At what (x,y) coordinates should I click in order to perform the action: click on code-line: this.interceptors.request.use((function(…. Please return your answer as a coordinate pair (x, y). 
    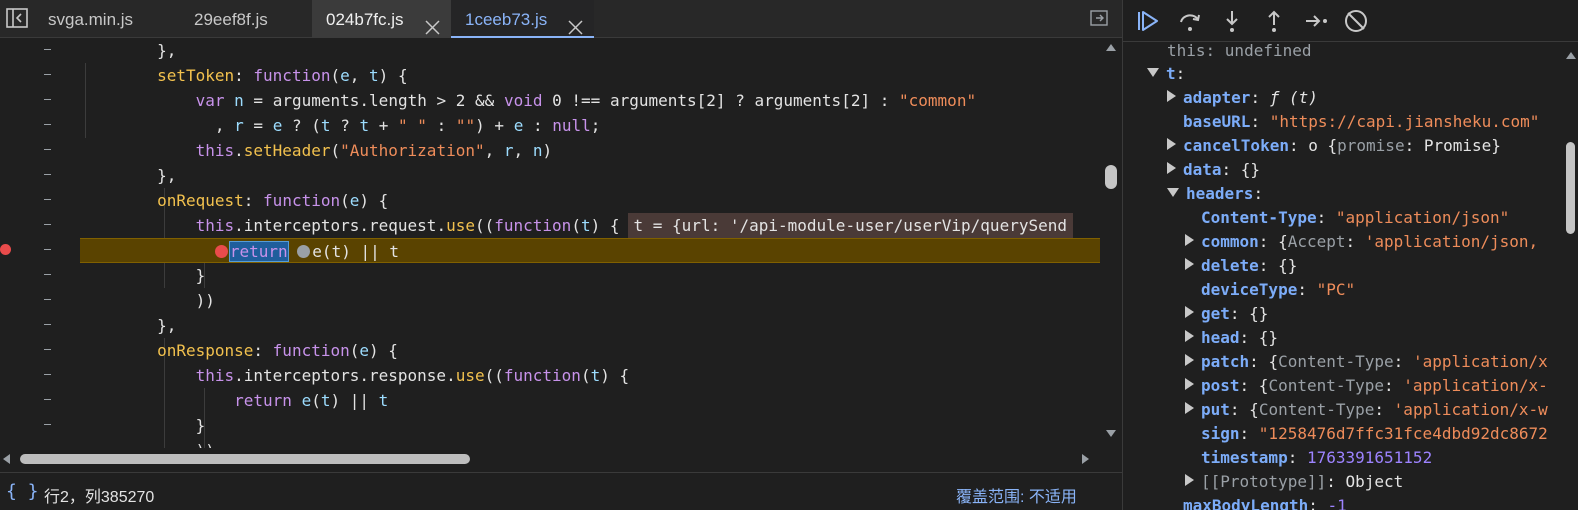
    Looking at the image, I should click on (590, 225).